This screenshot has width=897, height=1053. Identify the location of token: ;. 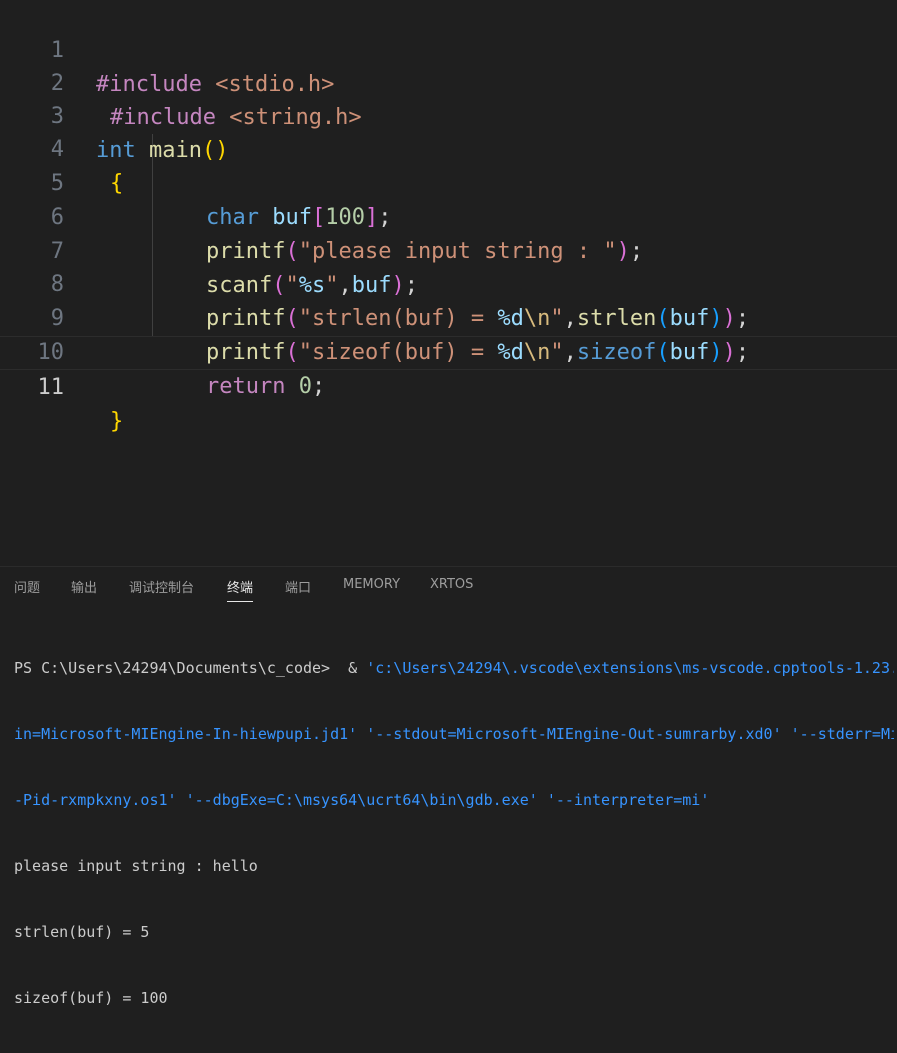
(318, 386).